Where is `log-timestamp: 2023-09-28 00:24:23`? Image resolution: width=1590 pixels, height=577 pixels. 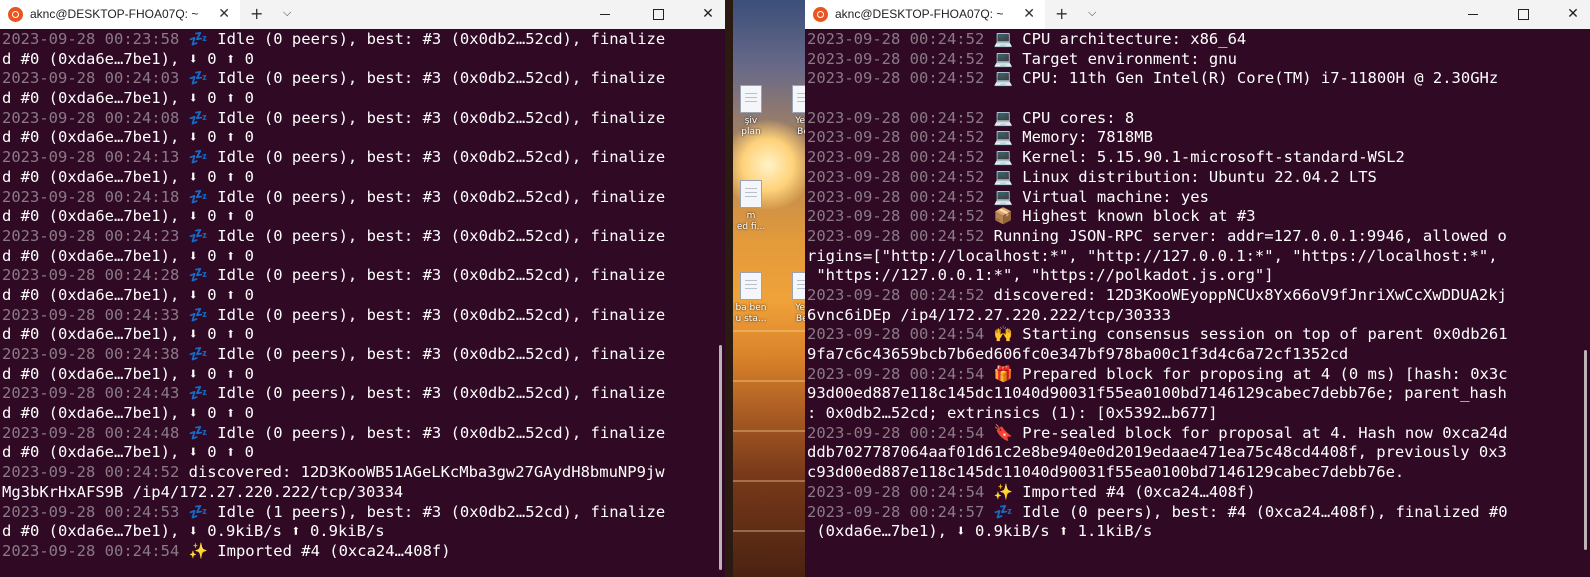 log-timestamp: 2023-09-28 00:24:23 is located at coordinates (91, 235).